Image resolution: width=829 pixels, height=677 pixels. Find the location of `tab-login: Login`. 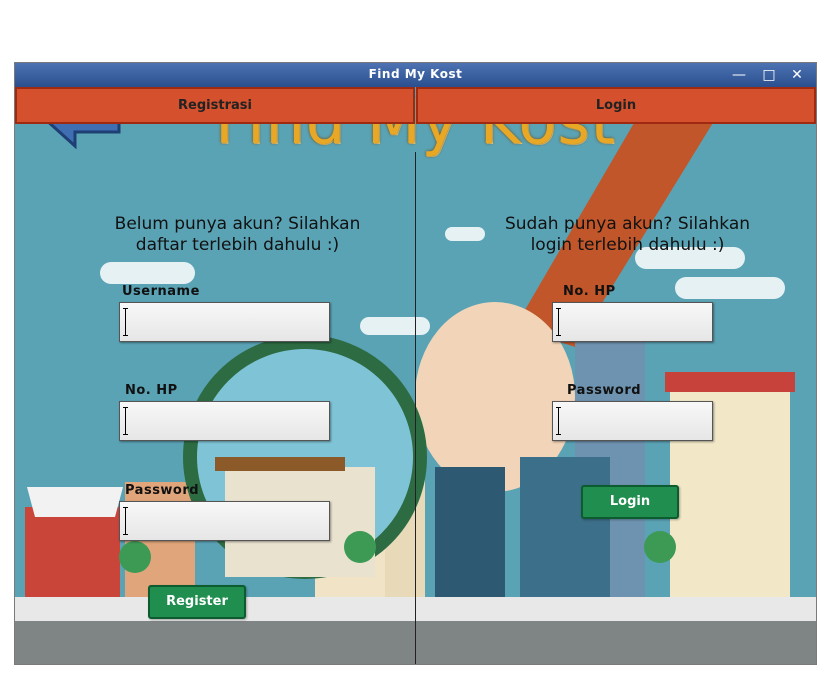

tab-login: Login is located at coordinates (616, 105).